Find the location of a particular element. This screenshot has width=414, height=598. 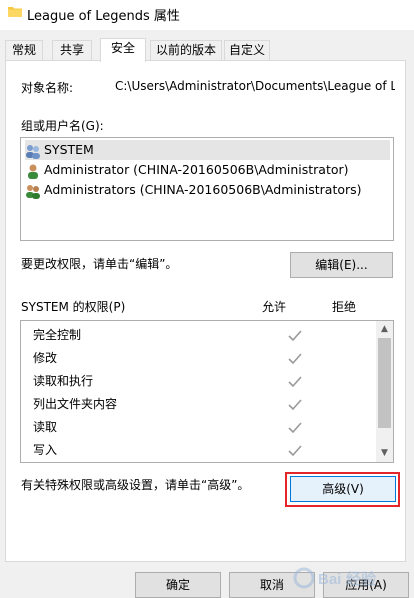

list-item: 读取和执行 is located at coordinates (203, 381).